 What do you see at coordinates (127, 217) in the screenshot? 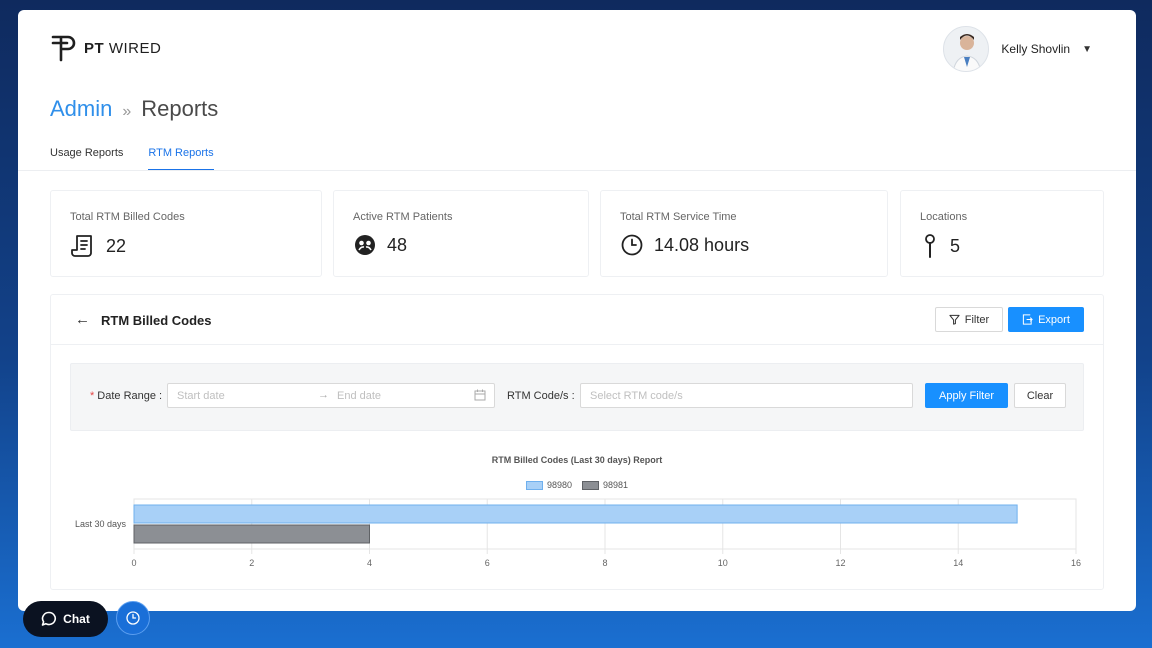
I see `stat-label: Total RTM Billed Codes` at bounding box center [127, 217].